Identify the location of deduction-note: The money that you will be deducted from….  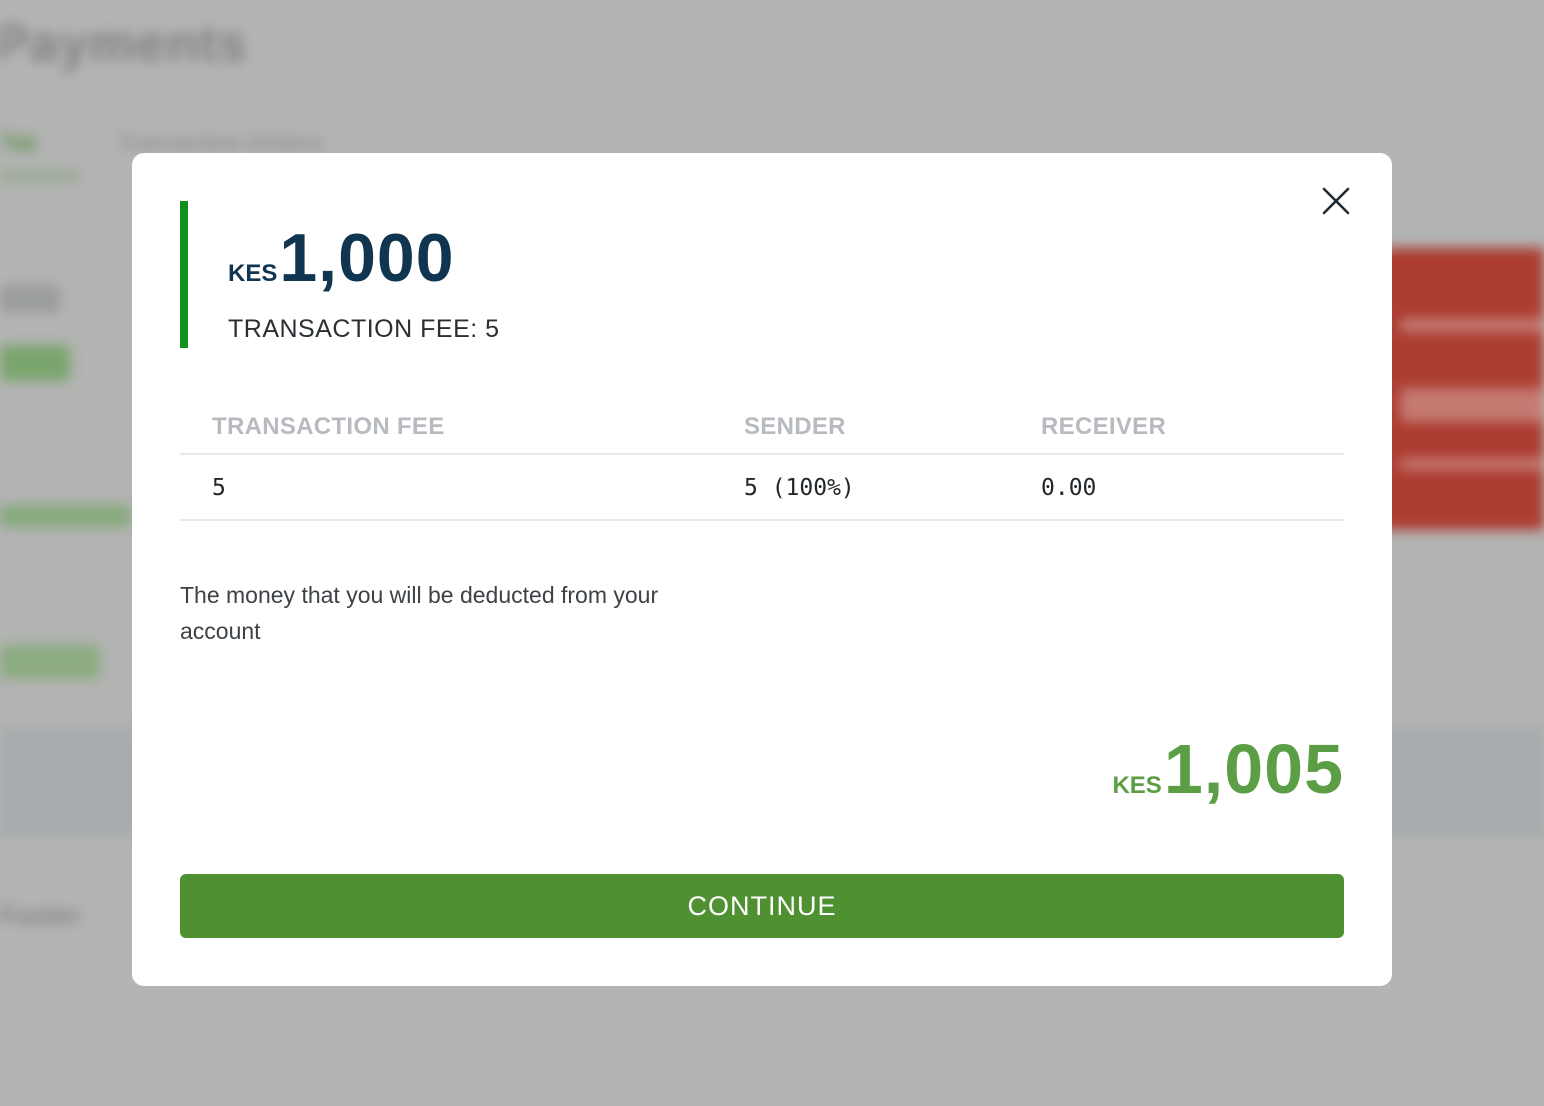
(419, 613).